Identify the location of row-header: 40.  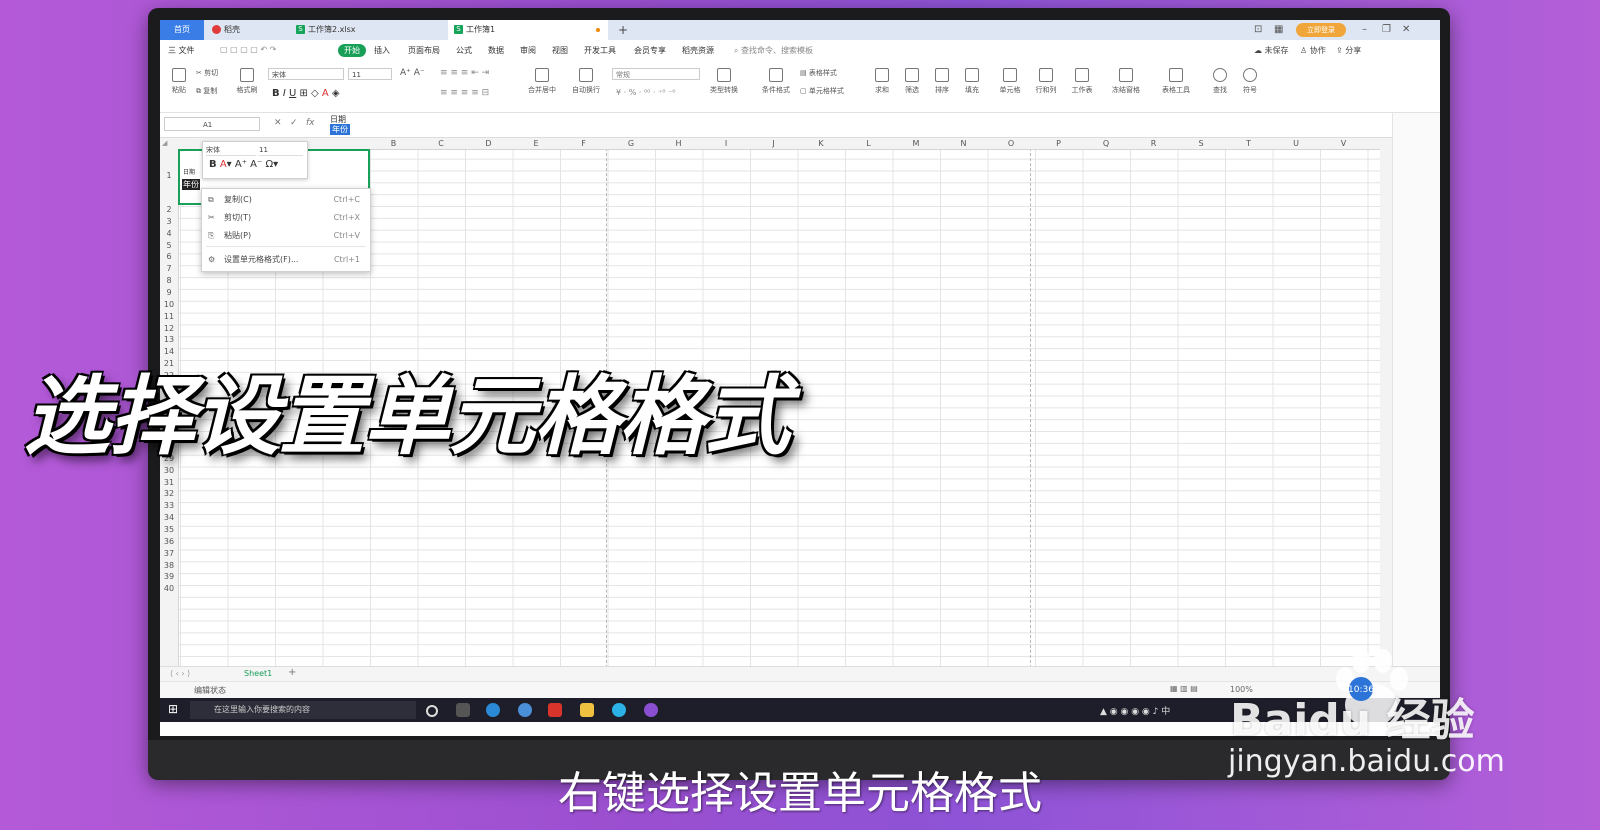
(169, 588).